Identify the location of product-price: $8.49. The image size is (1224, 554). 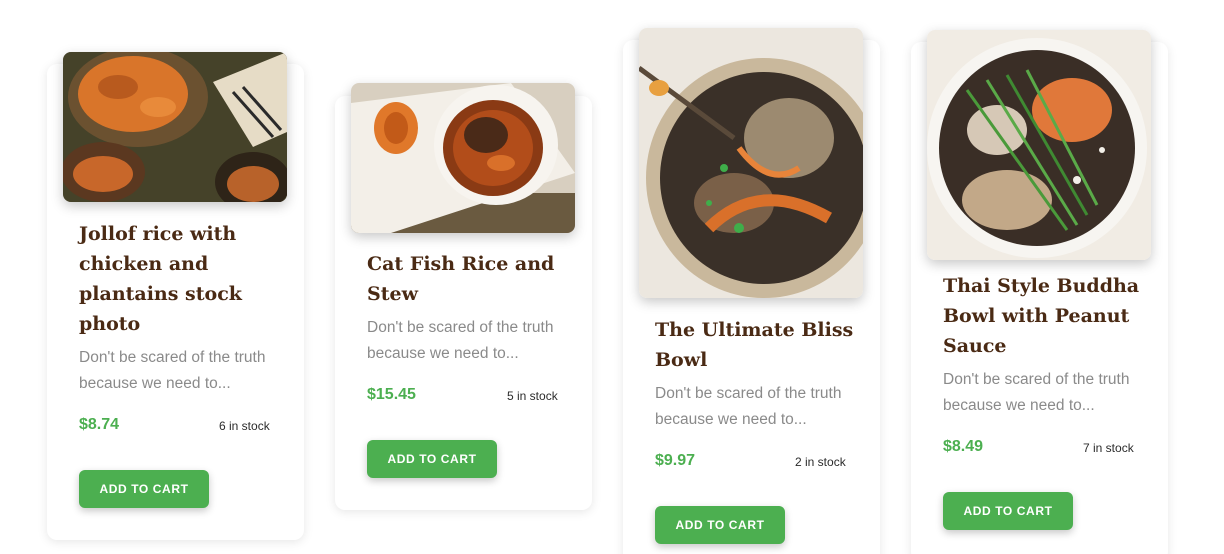
(963, 446).